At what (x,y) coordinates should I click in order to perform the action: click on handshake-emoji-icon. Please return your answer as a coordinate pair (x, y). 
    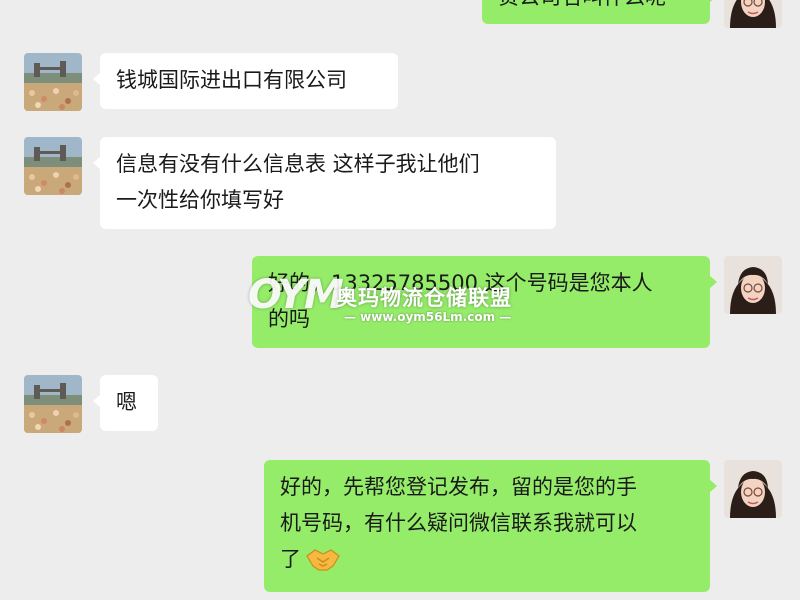
    Looking at the image, I should click on (323, 564).